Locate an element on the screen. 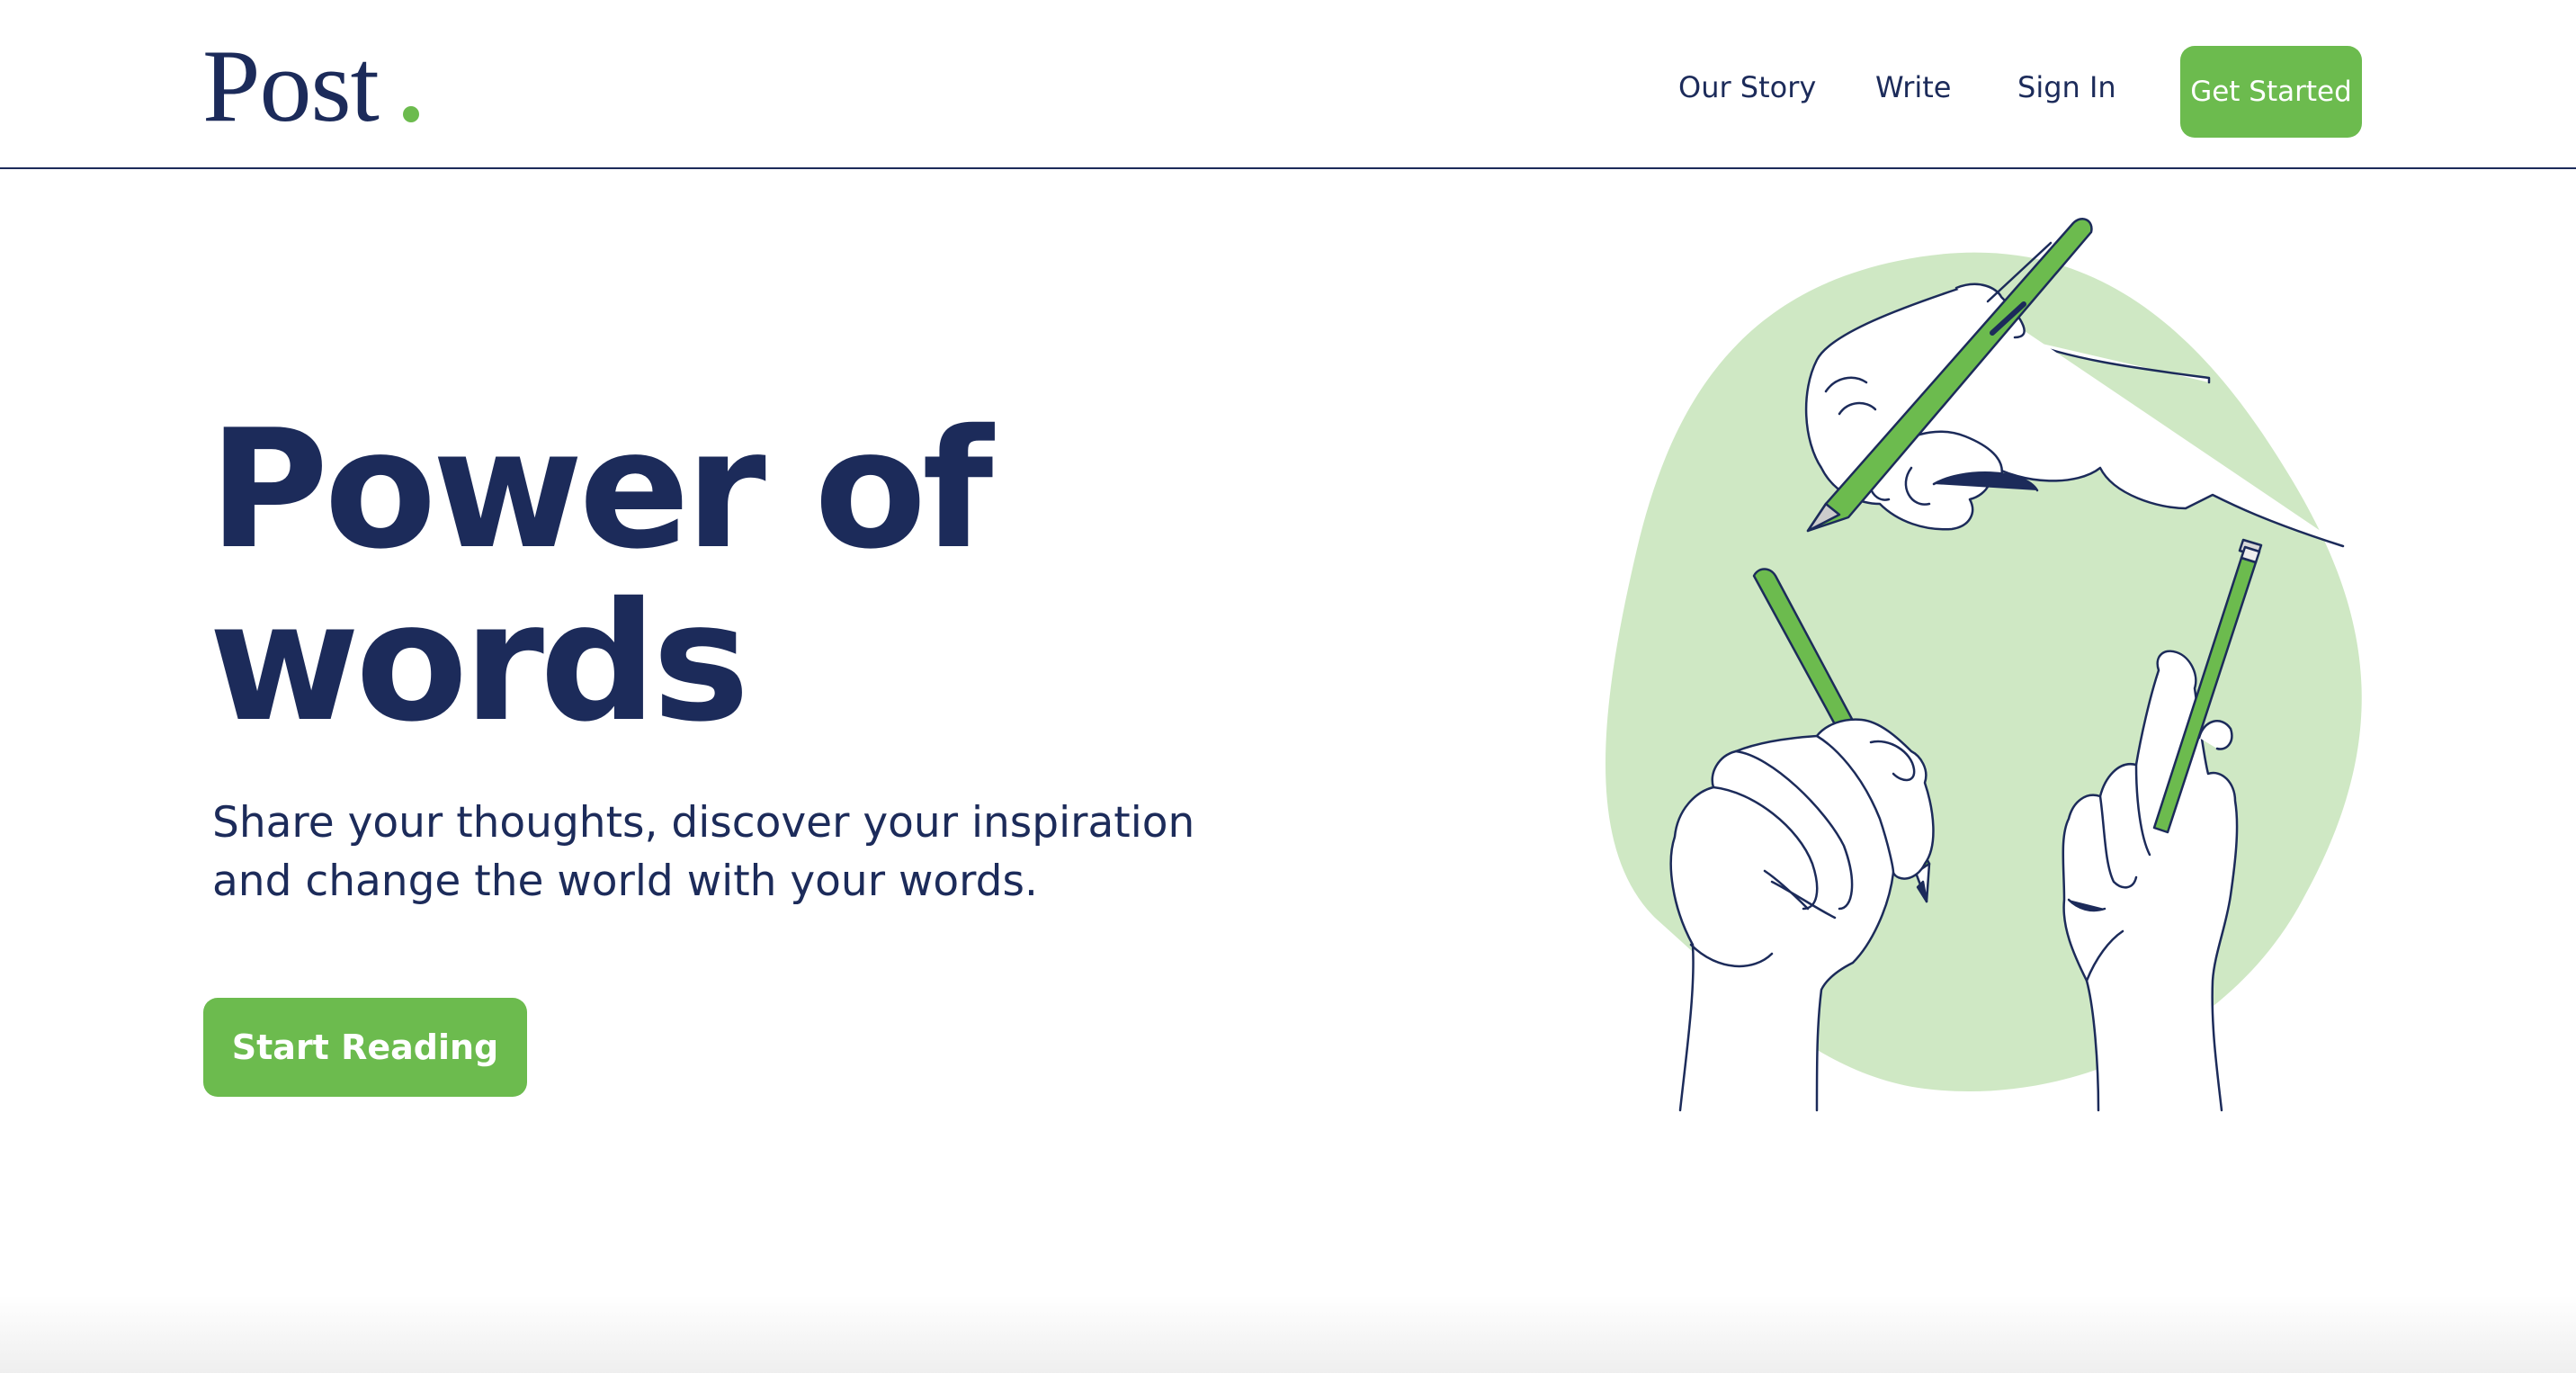 The height and width of the screenshot is (1373, 2576). hero-title-line-2: words is located at coordinates (479, 662).